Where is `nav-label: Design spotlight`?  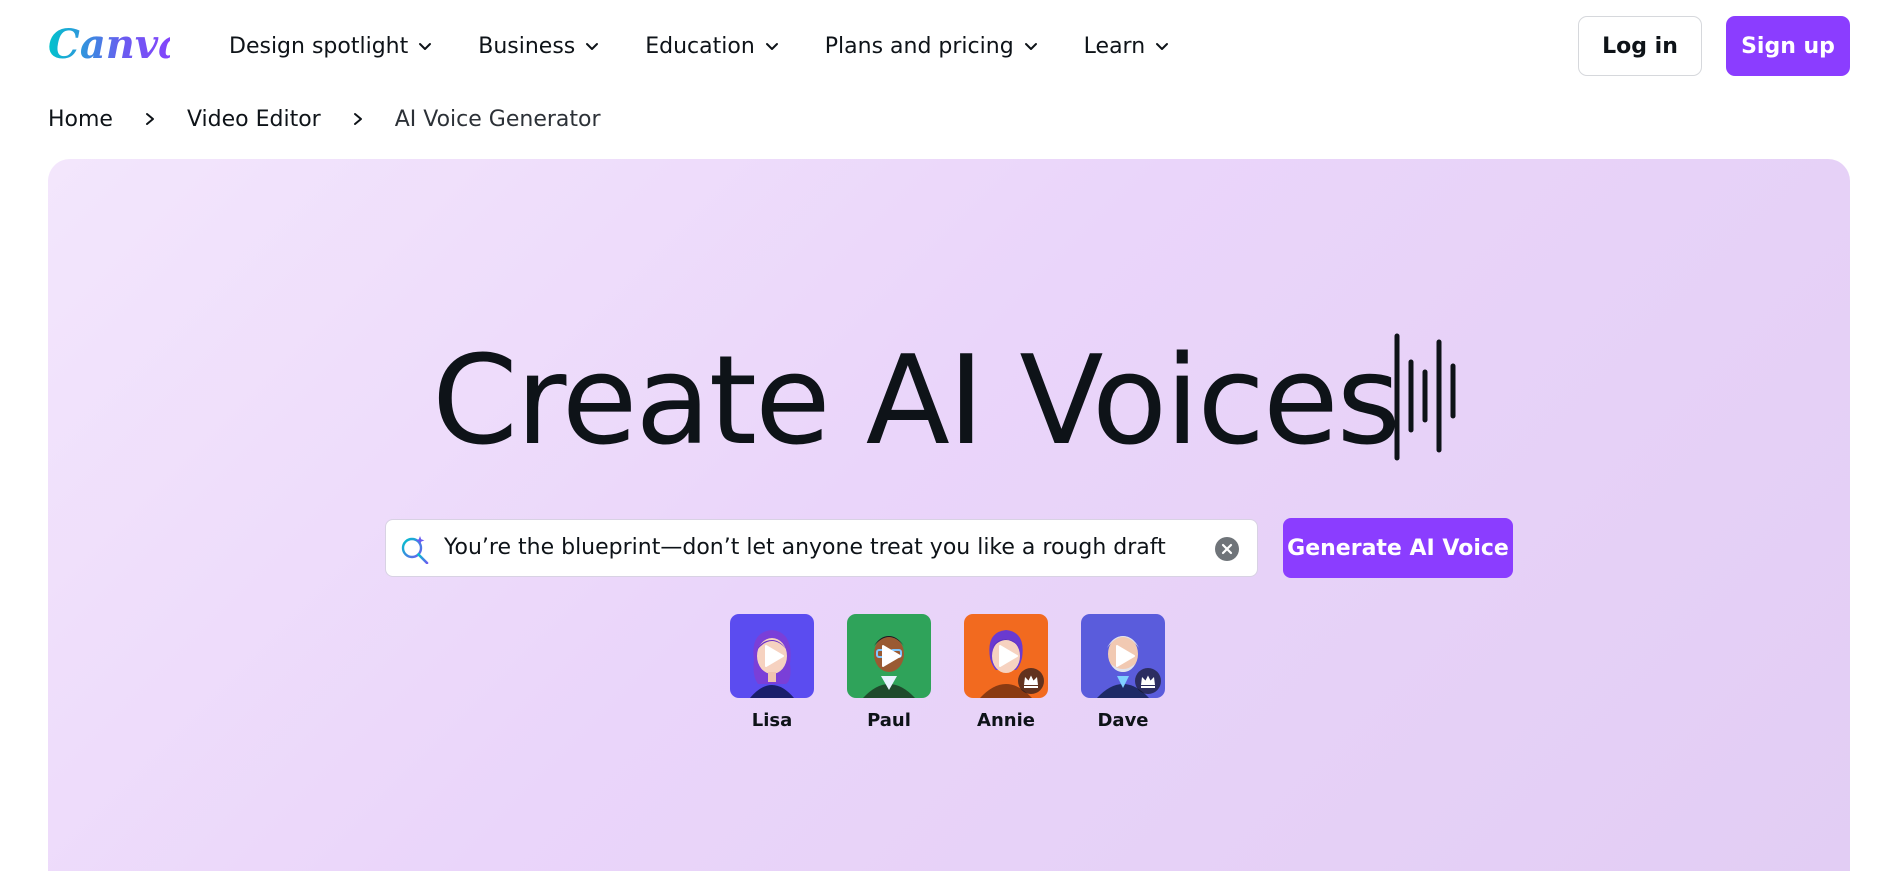 nav-label: Design spotlight is located at coordinates (319, 46).